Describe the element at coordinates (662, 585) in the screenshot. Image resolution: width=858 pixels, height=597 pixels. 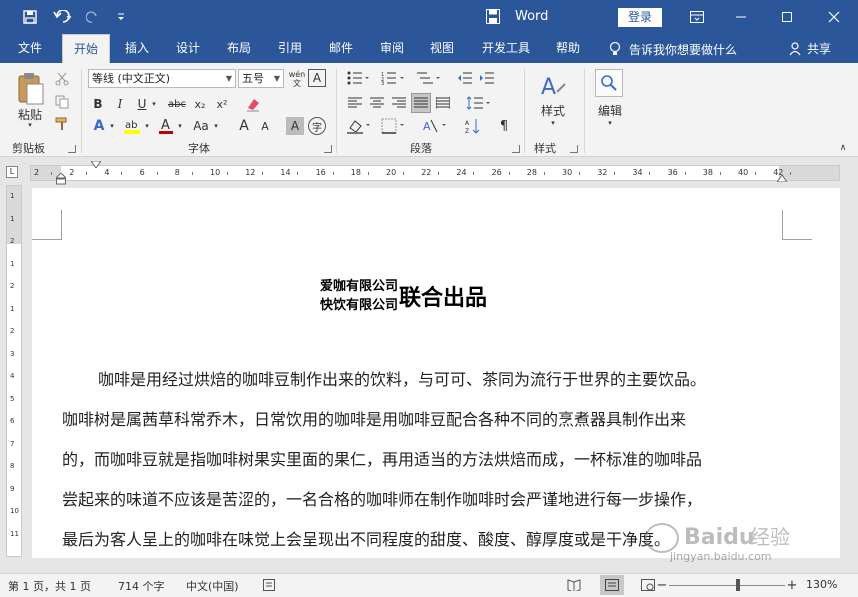
I see `zoom-out-button: −` at that location.